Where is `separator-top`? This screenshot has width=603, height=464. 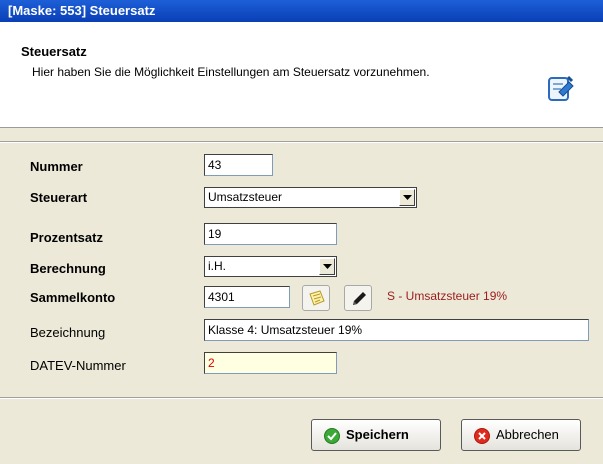
separator-top is located at coordinates (301, 142).